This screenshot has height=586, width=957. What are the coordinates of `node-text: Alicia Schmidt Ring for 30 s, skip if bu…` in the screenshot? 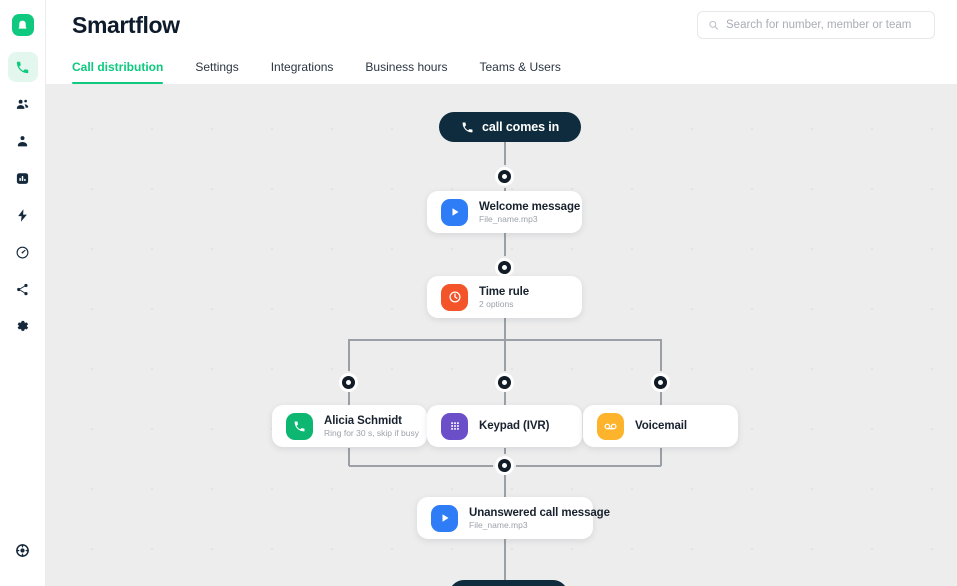 It's located at (371, 426).